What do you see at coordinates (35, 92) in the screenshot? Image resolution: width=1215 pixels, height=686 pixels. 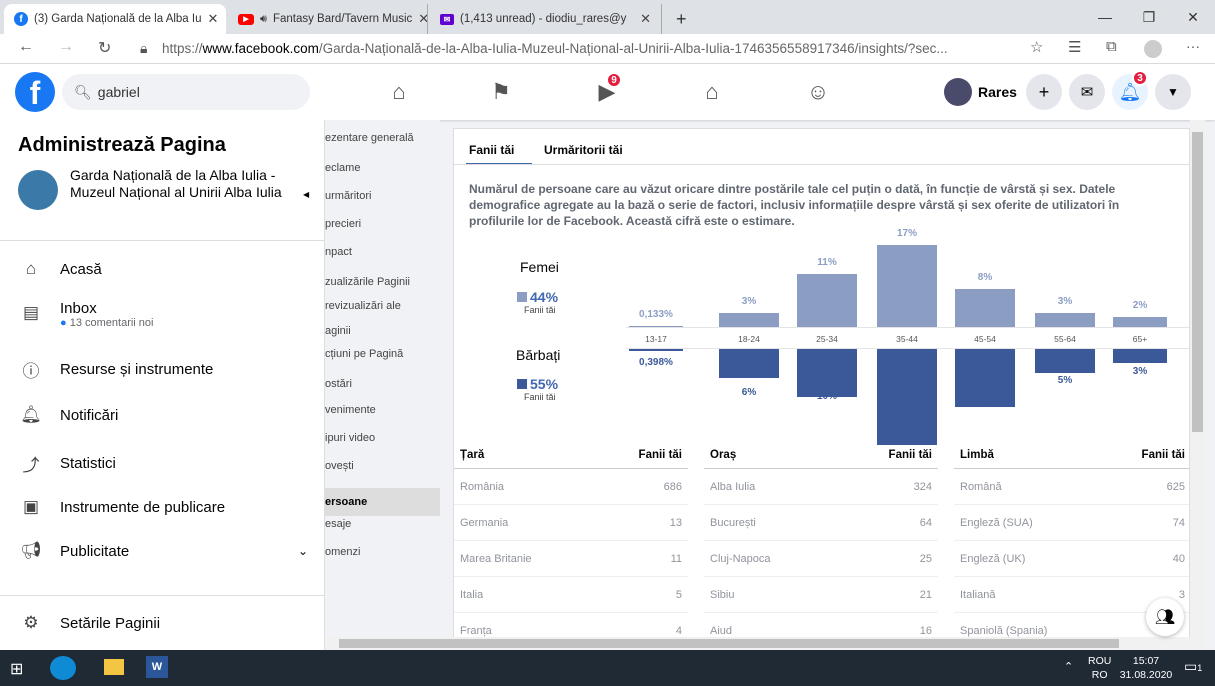 I see `facebook-logo-icon: f` at bounding box center [35, 92].